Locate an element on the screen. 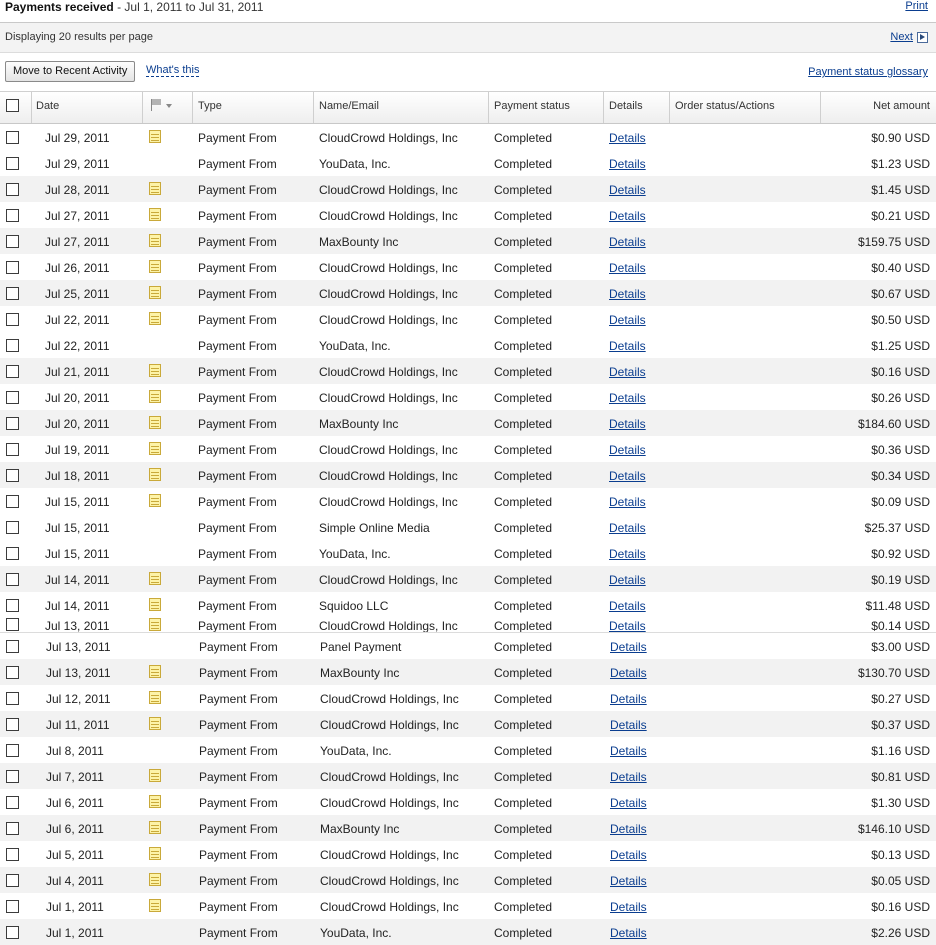 The image size is (936, 945). column-payment-status: Payment status is located at coordinates (532, 106).